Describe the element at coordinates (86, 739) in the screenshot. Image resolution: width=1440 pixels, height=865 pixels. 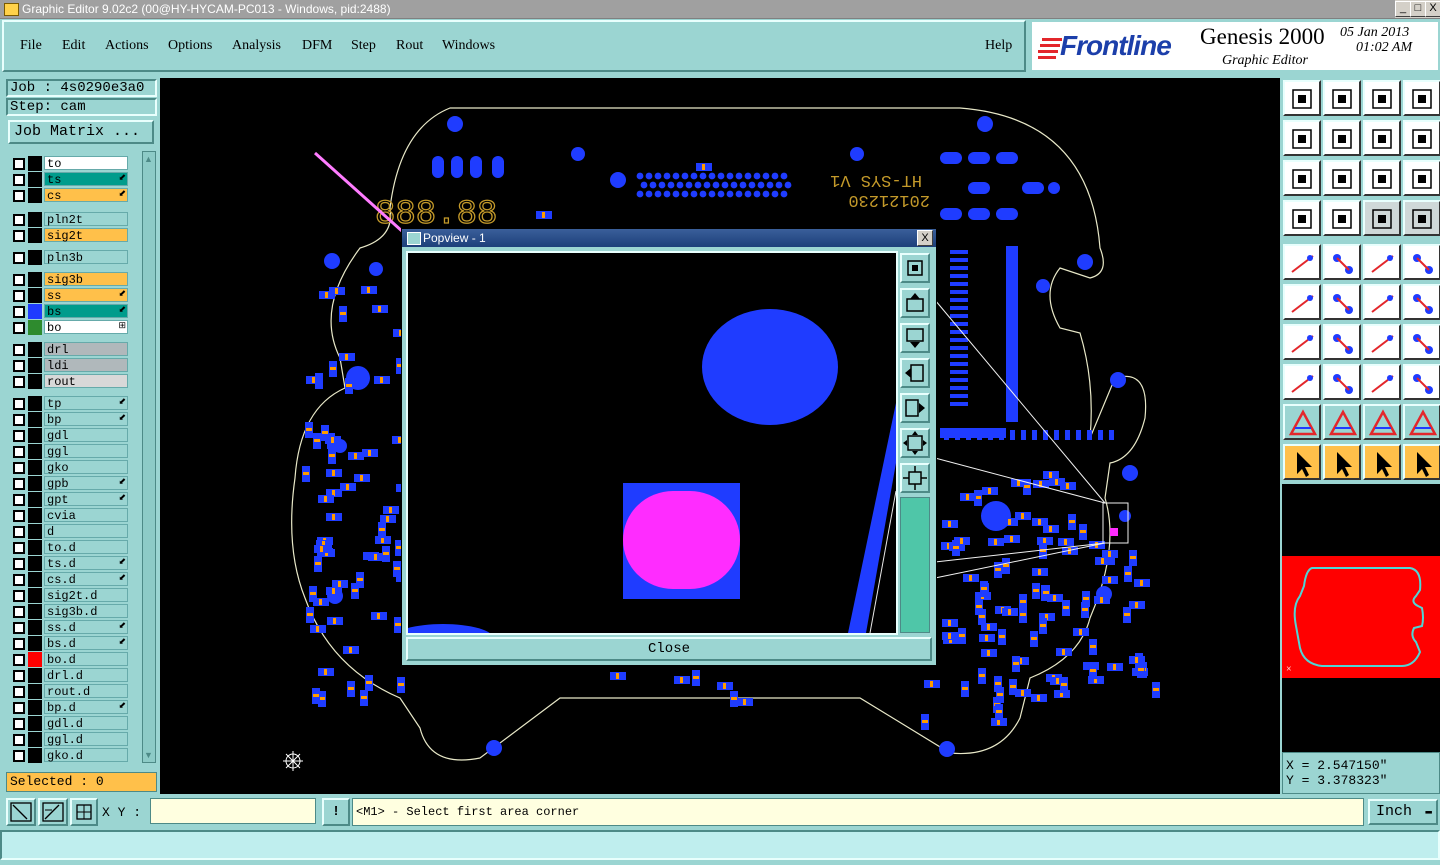
I see `layer-name: ggl.d` at that location.